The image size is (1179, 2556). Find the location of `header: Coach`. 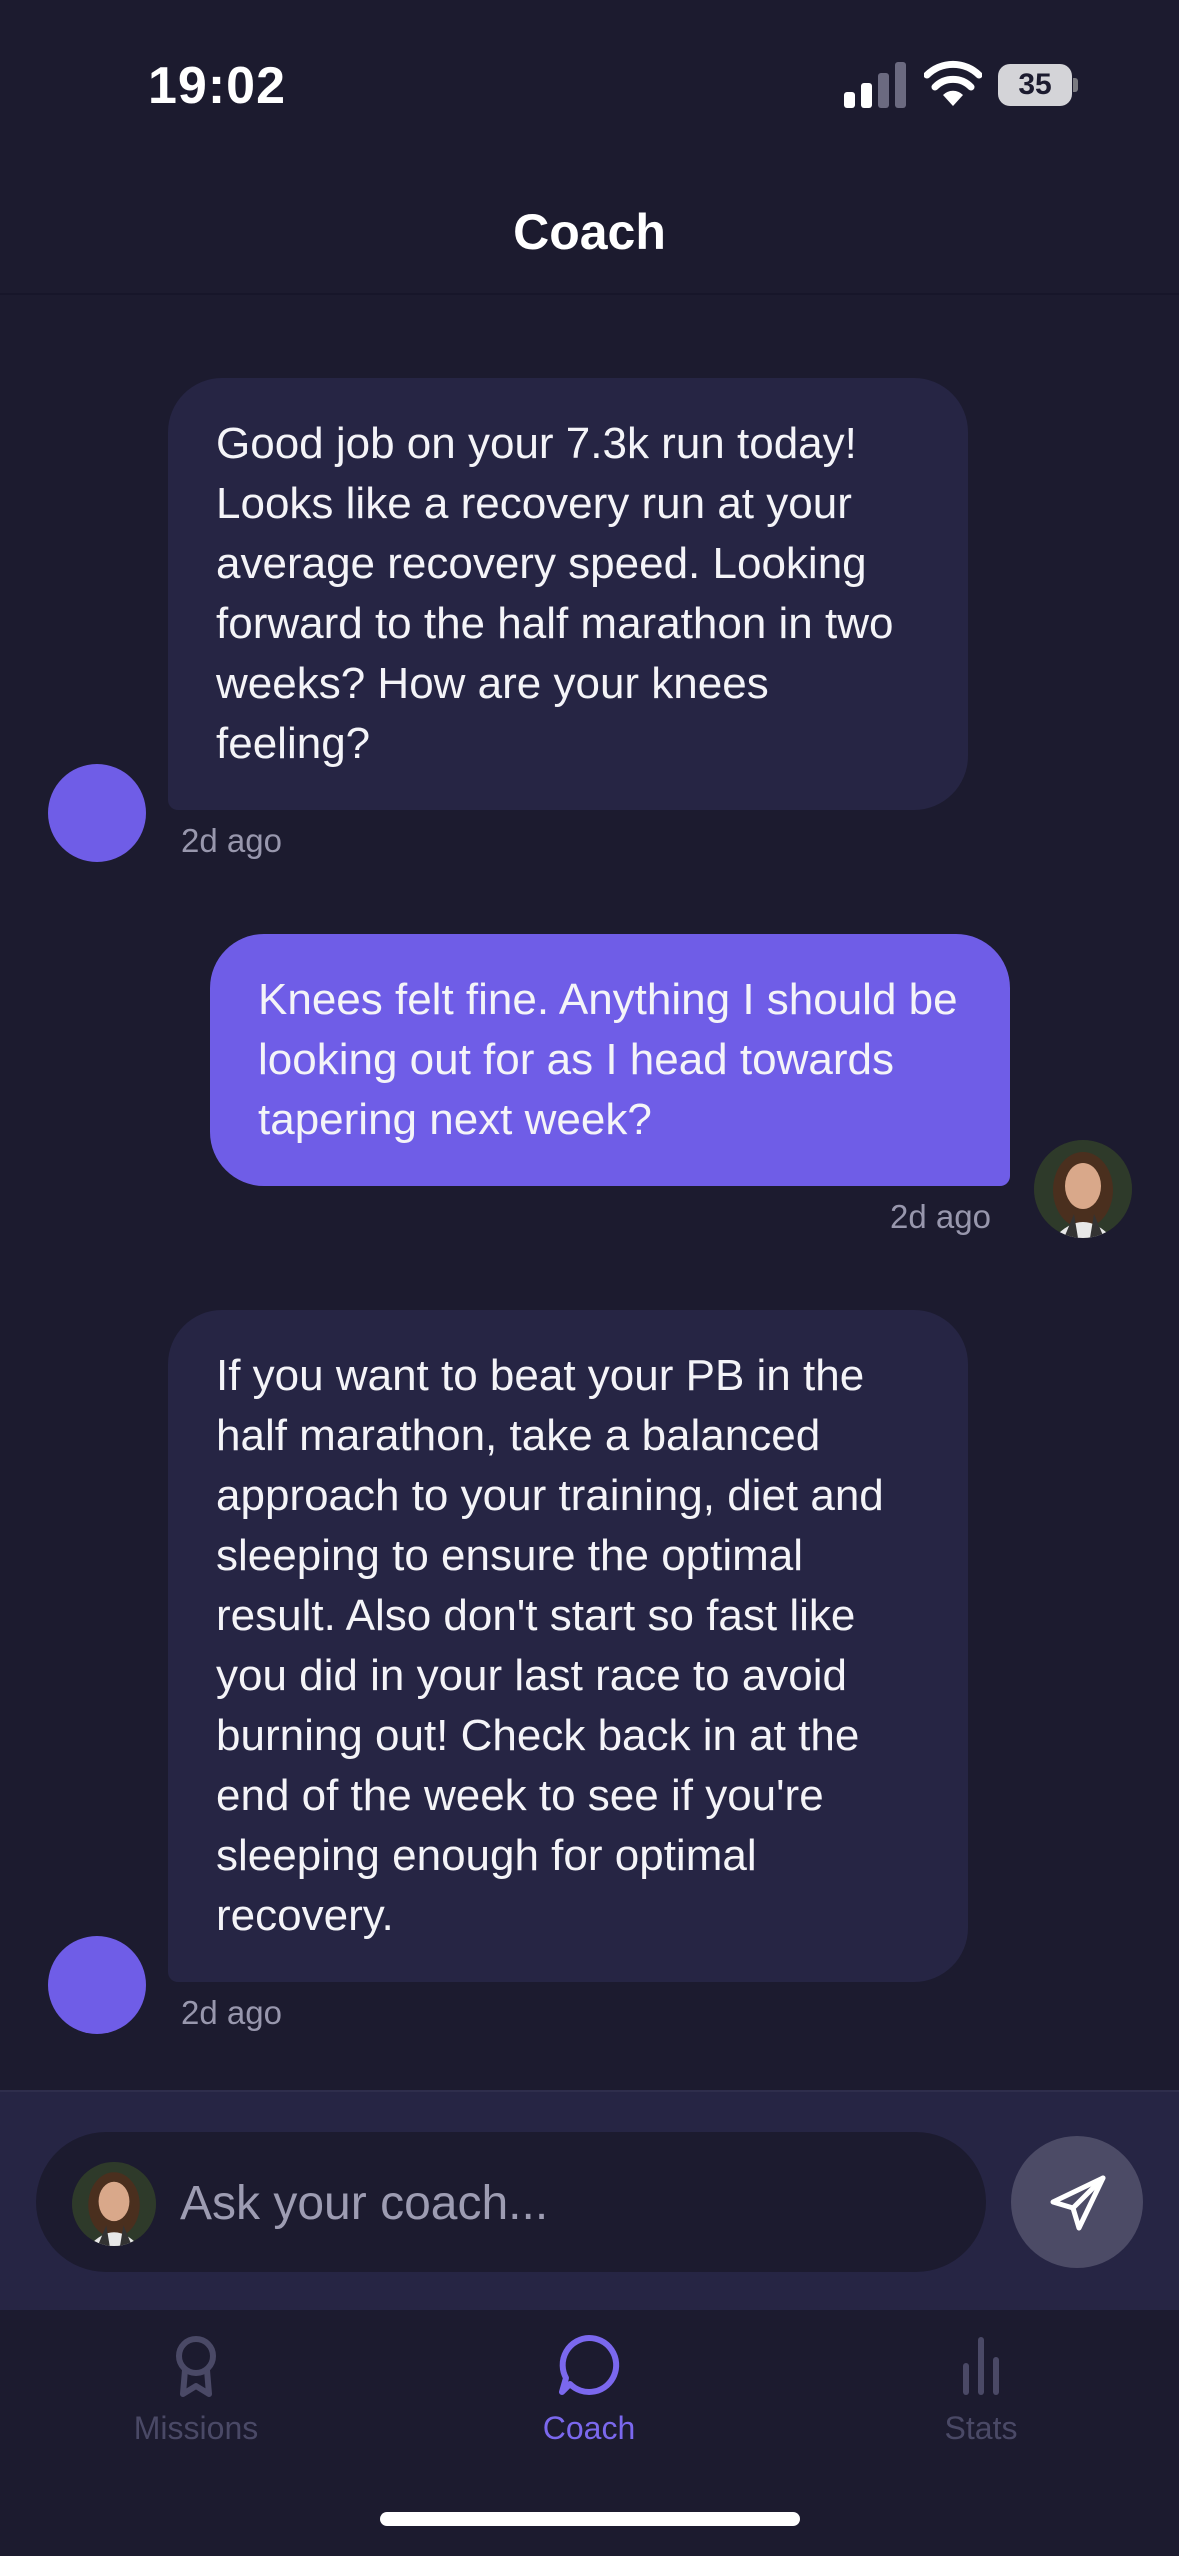

header: Coach is located at coordinates (589, 232).